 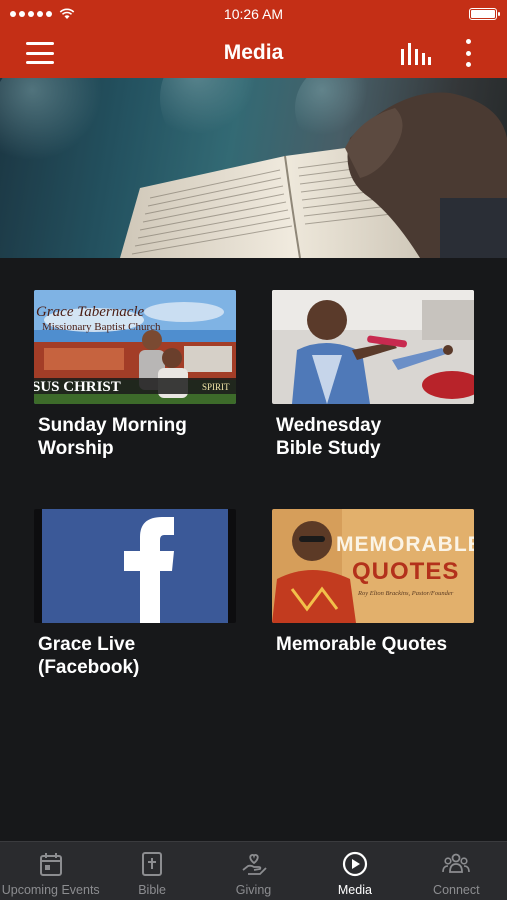 I want to click on giving-hand-icon, so click(x=254, y=864).